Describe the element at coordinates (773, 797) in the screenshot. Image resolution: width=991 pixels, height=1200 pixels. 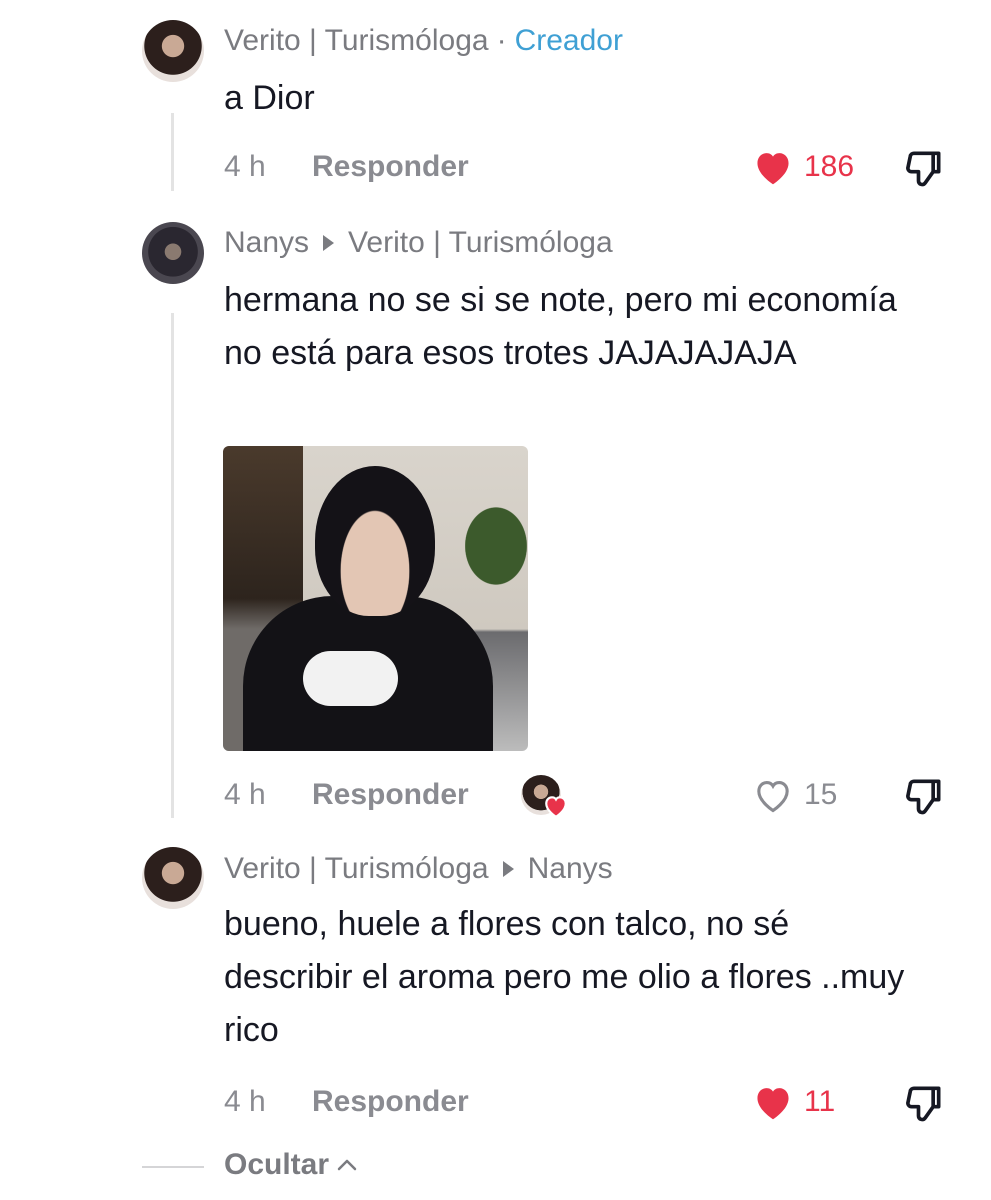
I see `heart-outline-icon` at that location.